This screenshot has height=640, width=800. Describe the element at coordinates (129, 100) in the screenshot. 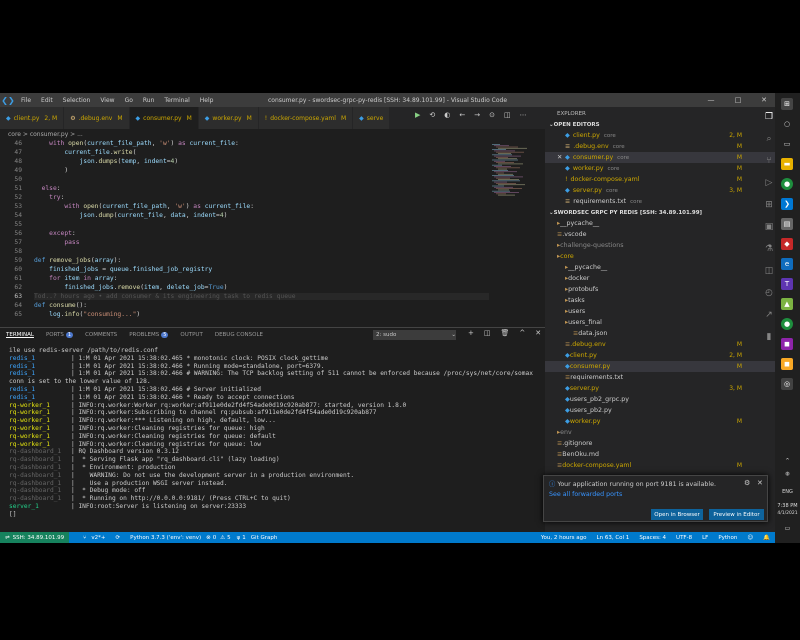

I see `menu-go: Go` at that location.